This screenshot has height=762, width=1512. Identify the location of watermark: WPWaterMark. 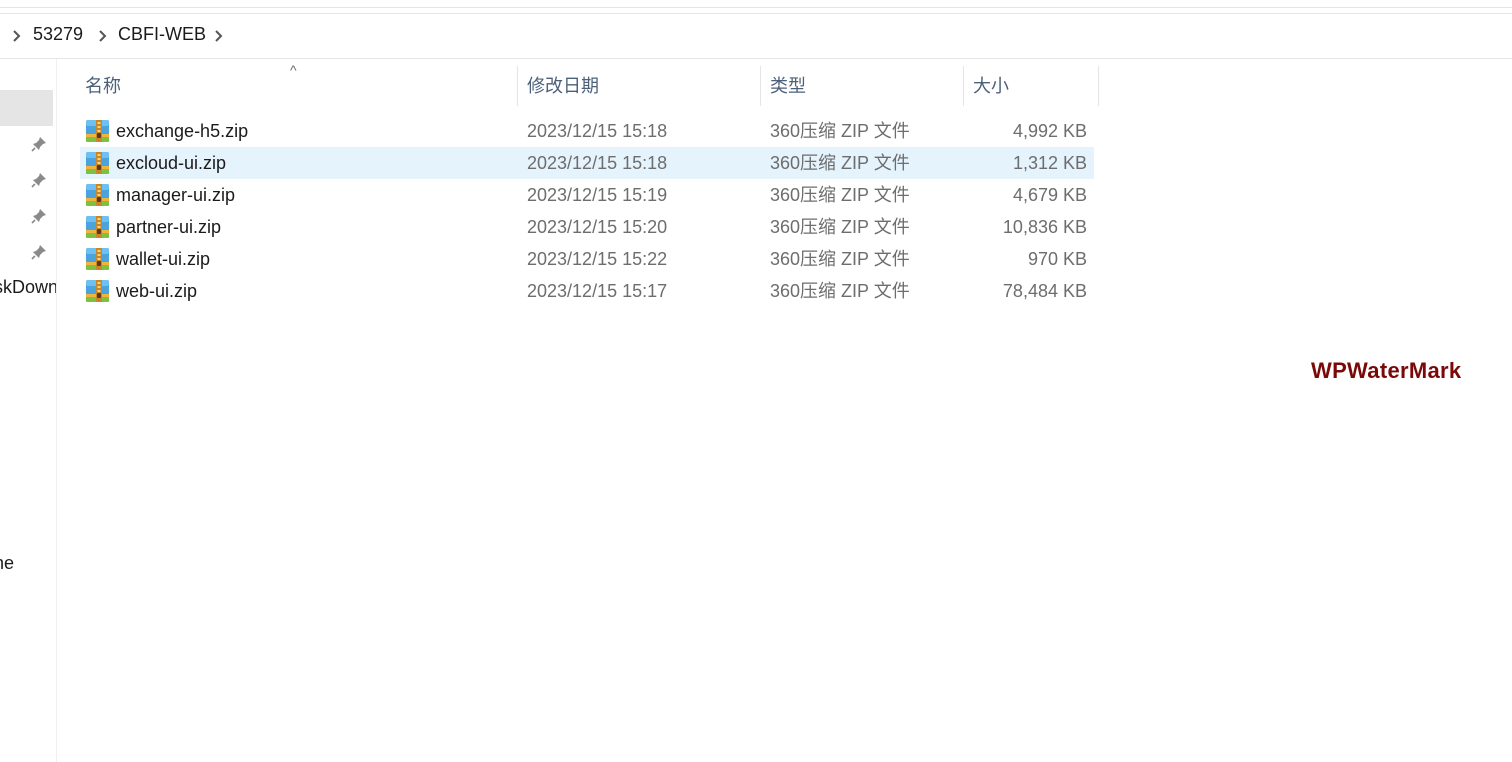
(1386, 370).